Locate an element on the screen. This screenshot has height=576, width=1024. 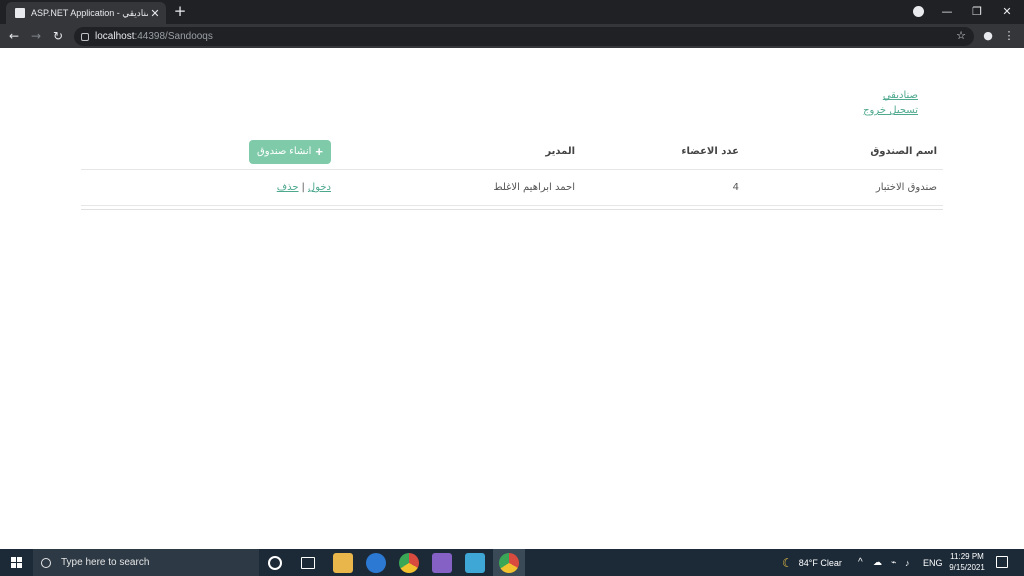
clock-time: 11:29 PM is located at coordinates (967, 556).